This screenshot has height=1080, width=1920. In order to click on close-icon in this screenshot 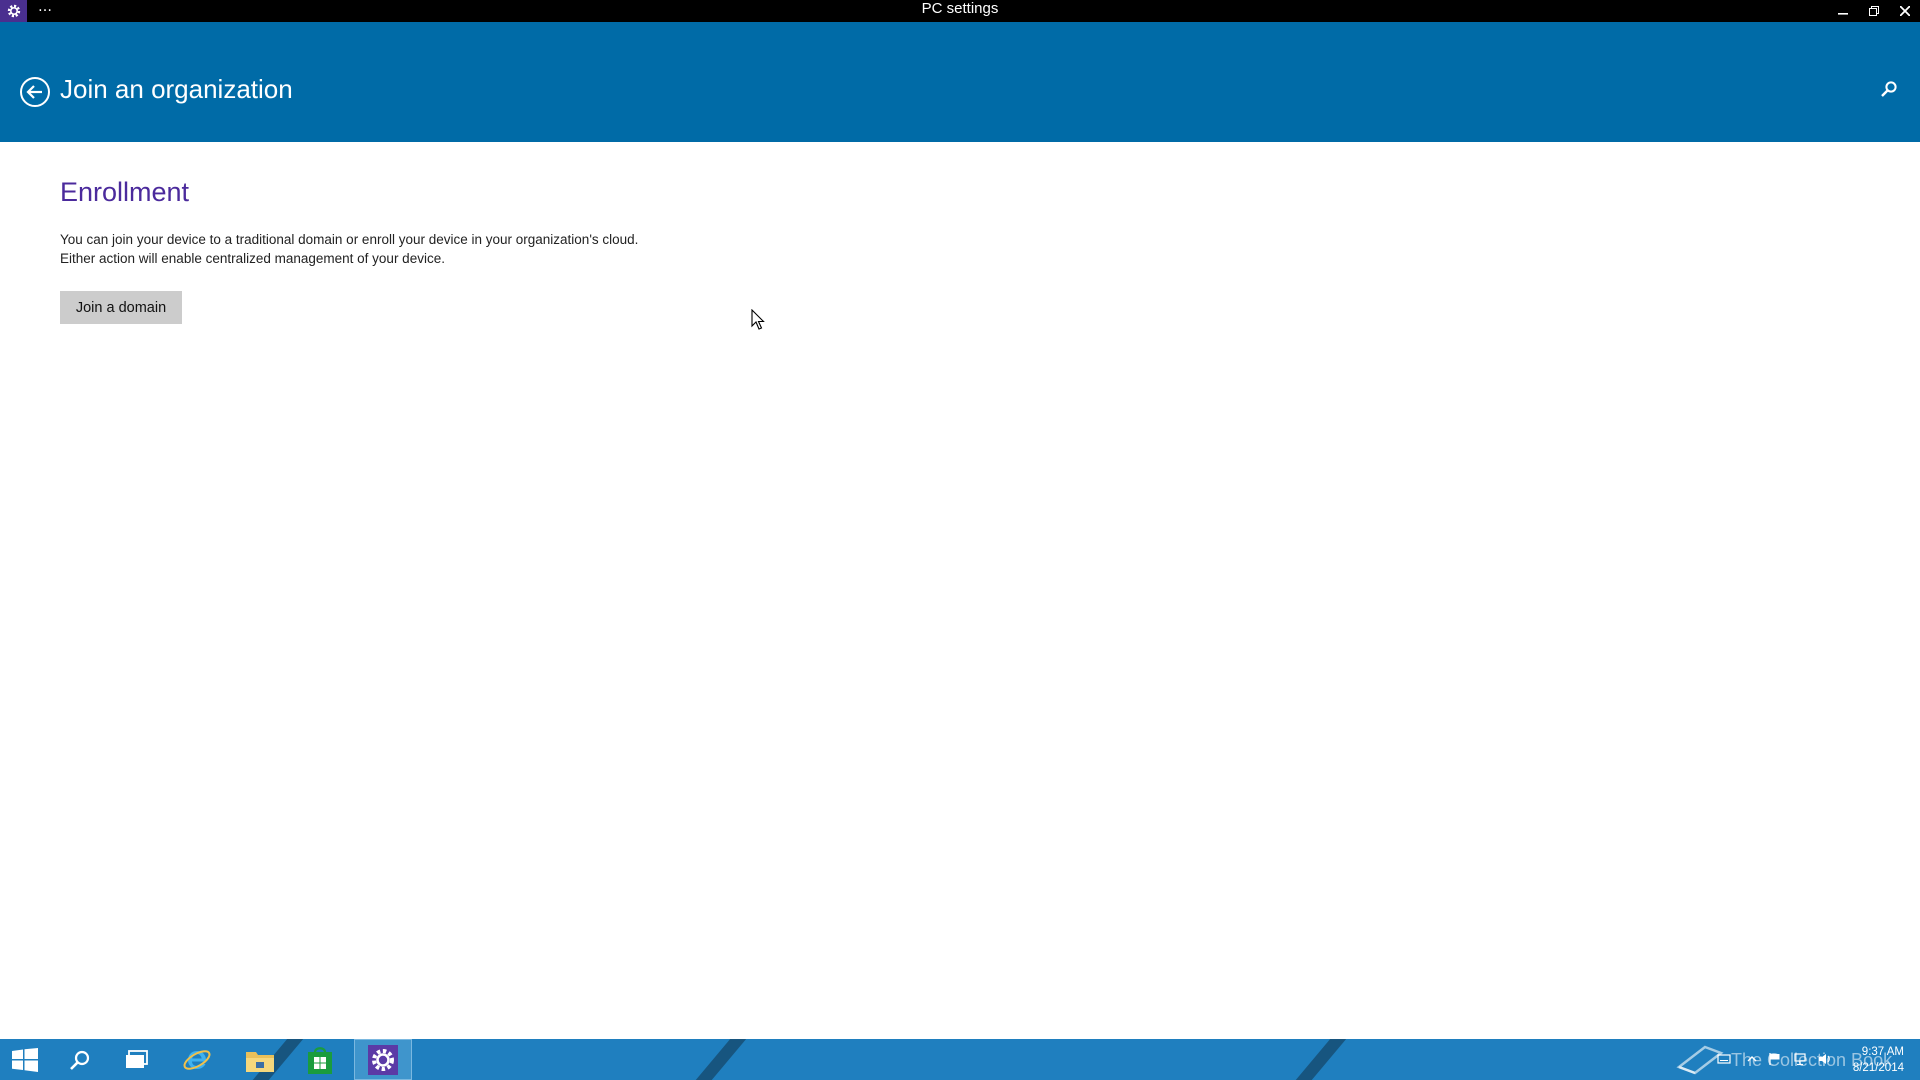, I will do `click(1904, 11)`.